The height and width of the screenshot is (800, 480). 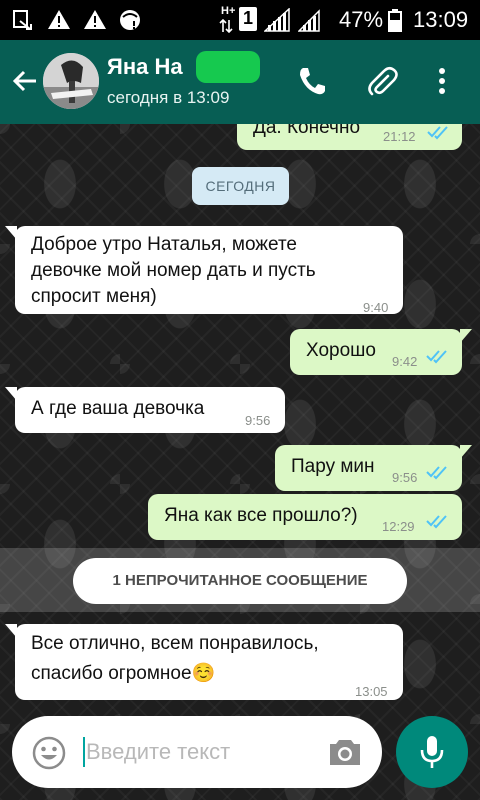 I want to click on message-text: Да. Конечно, so click(x=307, y=131).